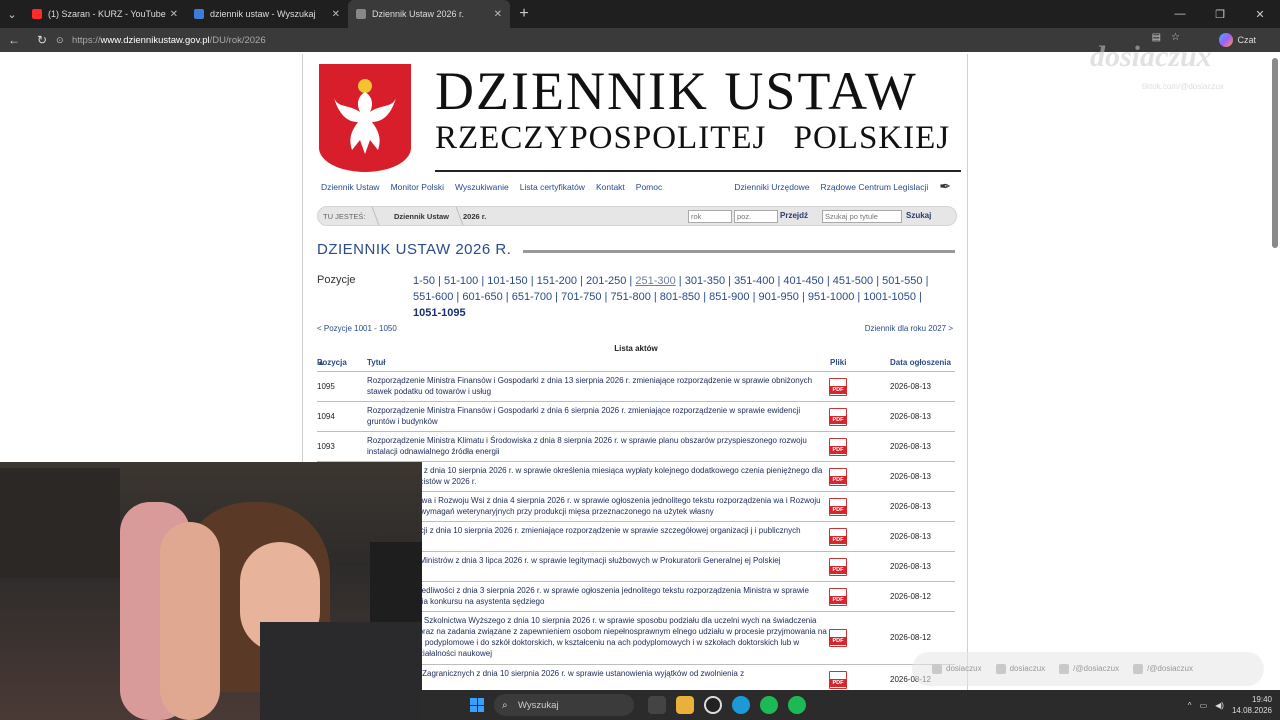  Describe the element at coordinates (433, 297) in the screenshot. I see `range-link: 551-600` at that location.